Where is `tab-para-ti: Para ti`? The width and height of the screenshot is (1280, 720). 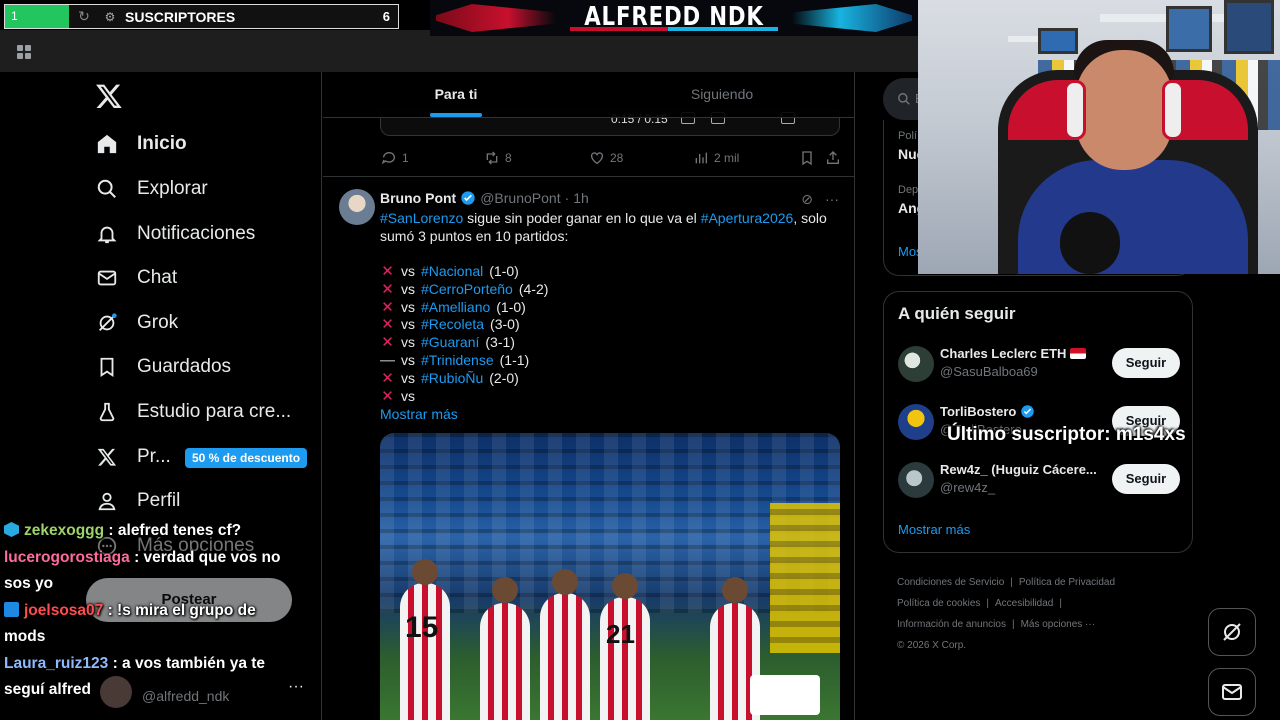 tab-para-ti: Para ti is located at coordinates (456, 94).